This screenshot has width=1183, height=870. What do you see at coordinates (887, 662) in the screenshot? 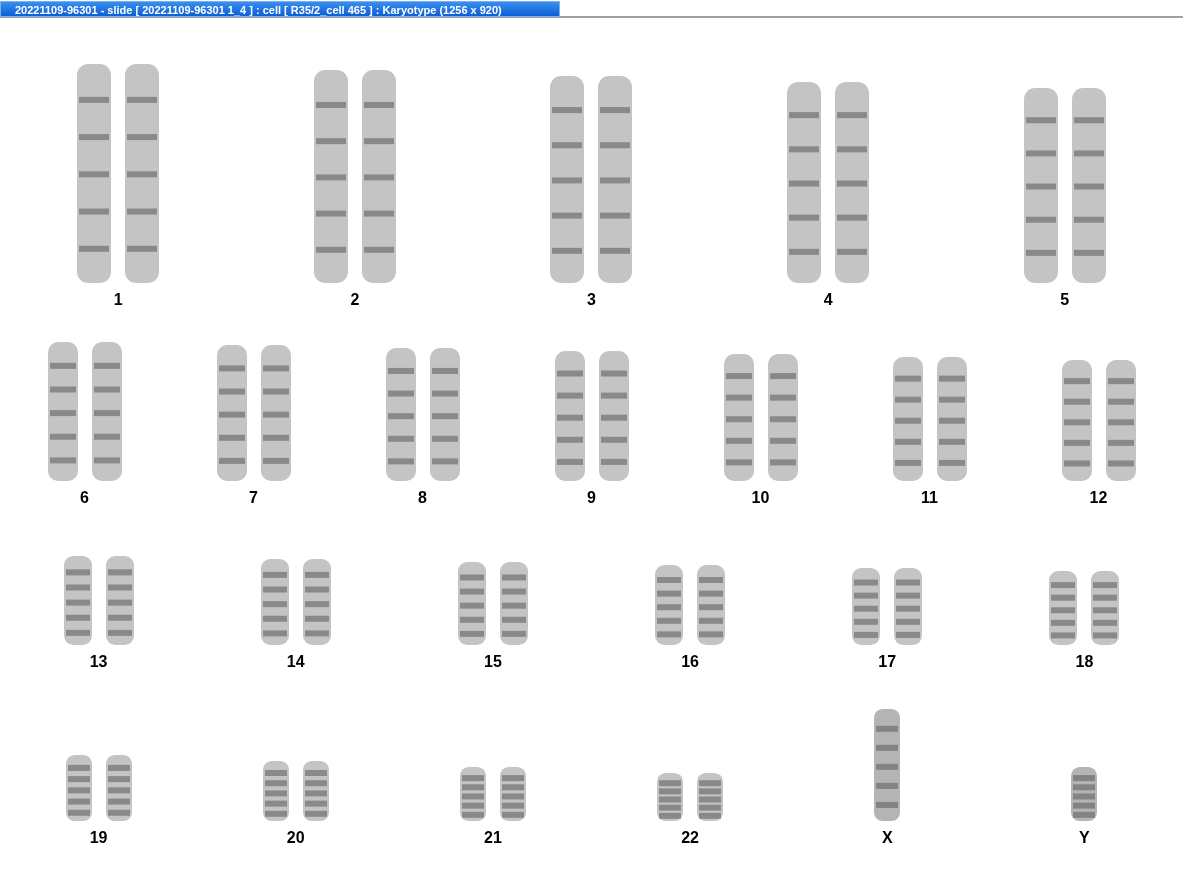
I see `chromosome-number: 17` at bounding box center [887, 662].